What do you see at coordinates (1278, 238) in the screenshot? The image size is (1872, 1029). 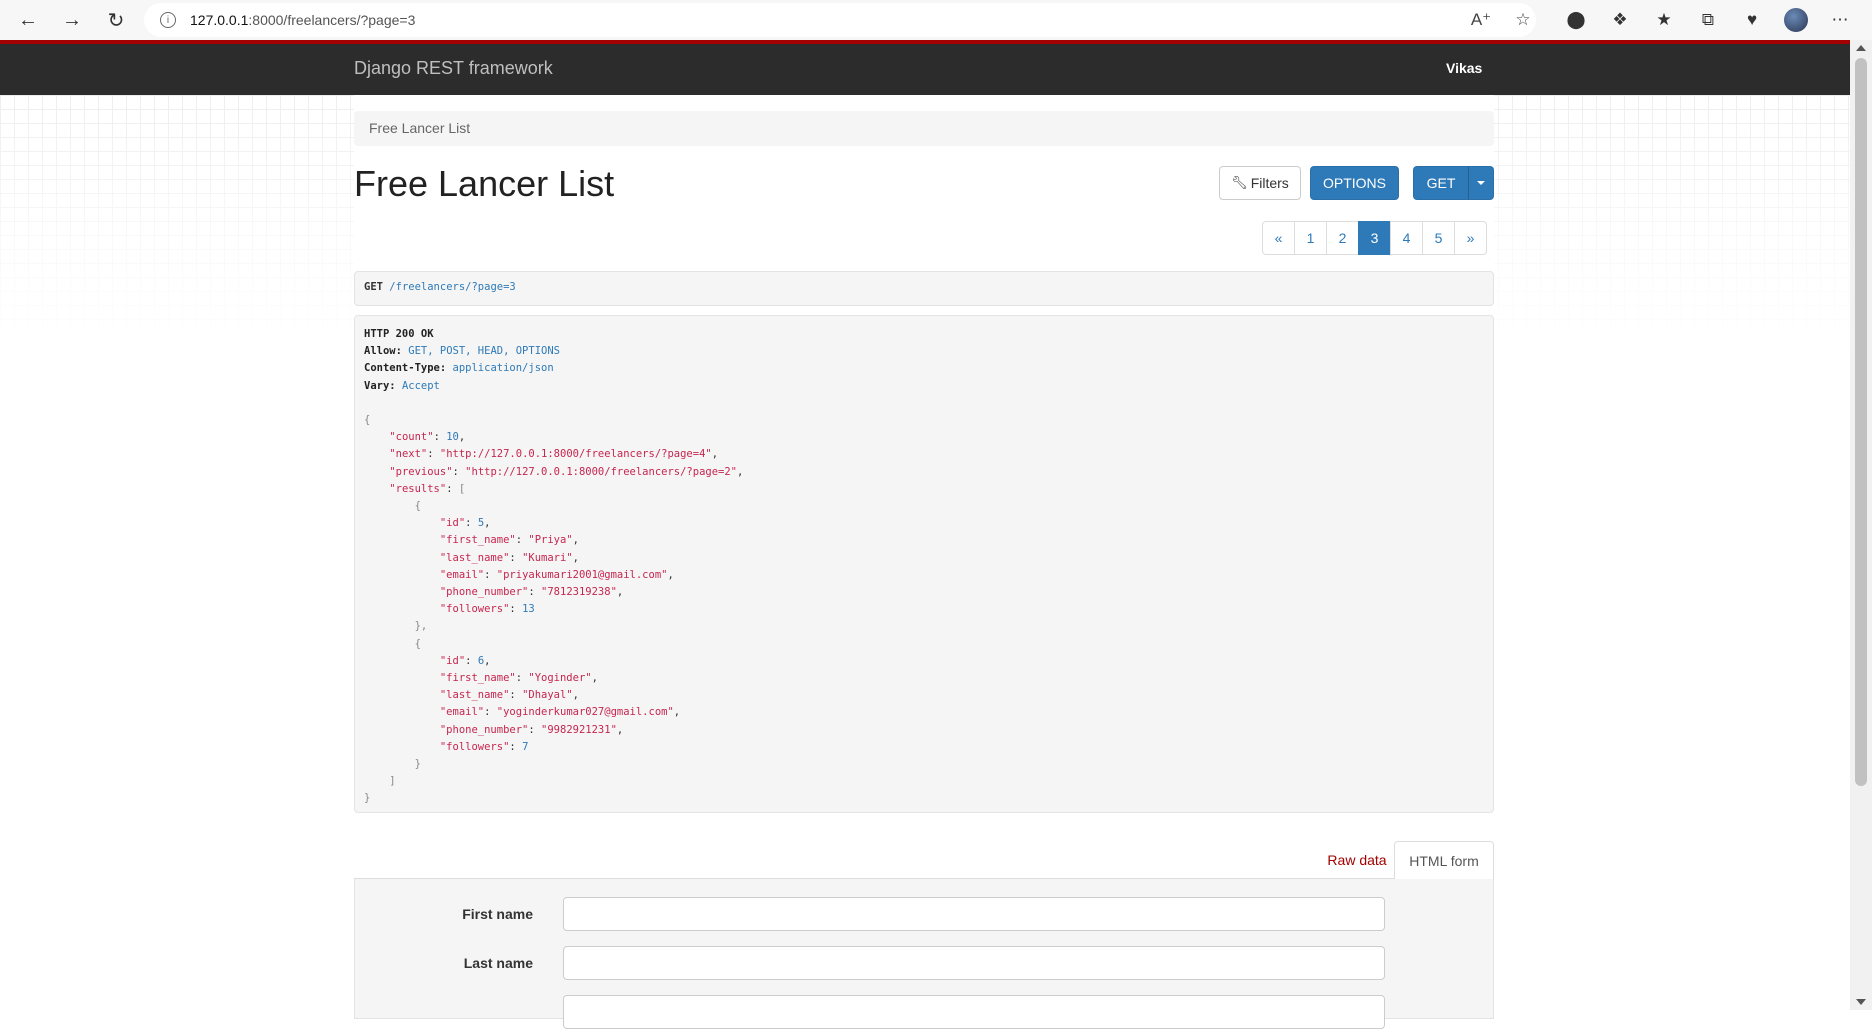 I see `page-prev: «` at bounding box center [1278, 238].